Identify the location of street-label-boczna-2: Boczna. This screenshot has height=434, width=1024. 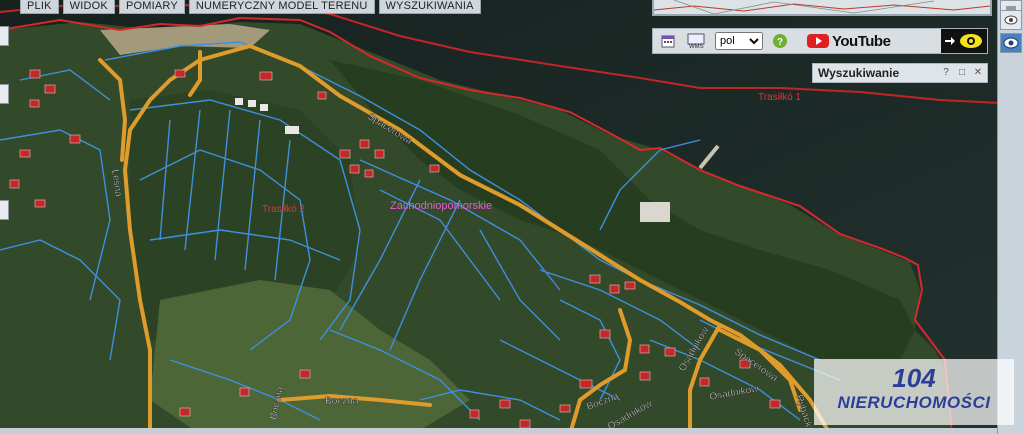
(342, 401).